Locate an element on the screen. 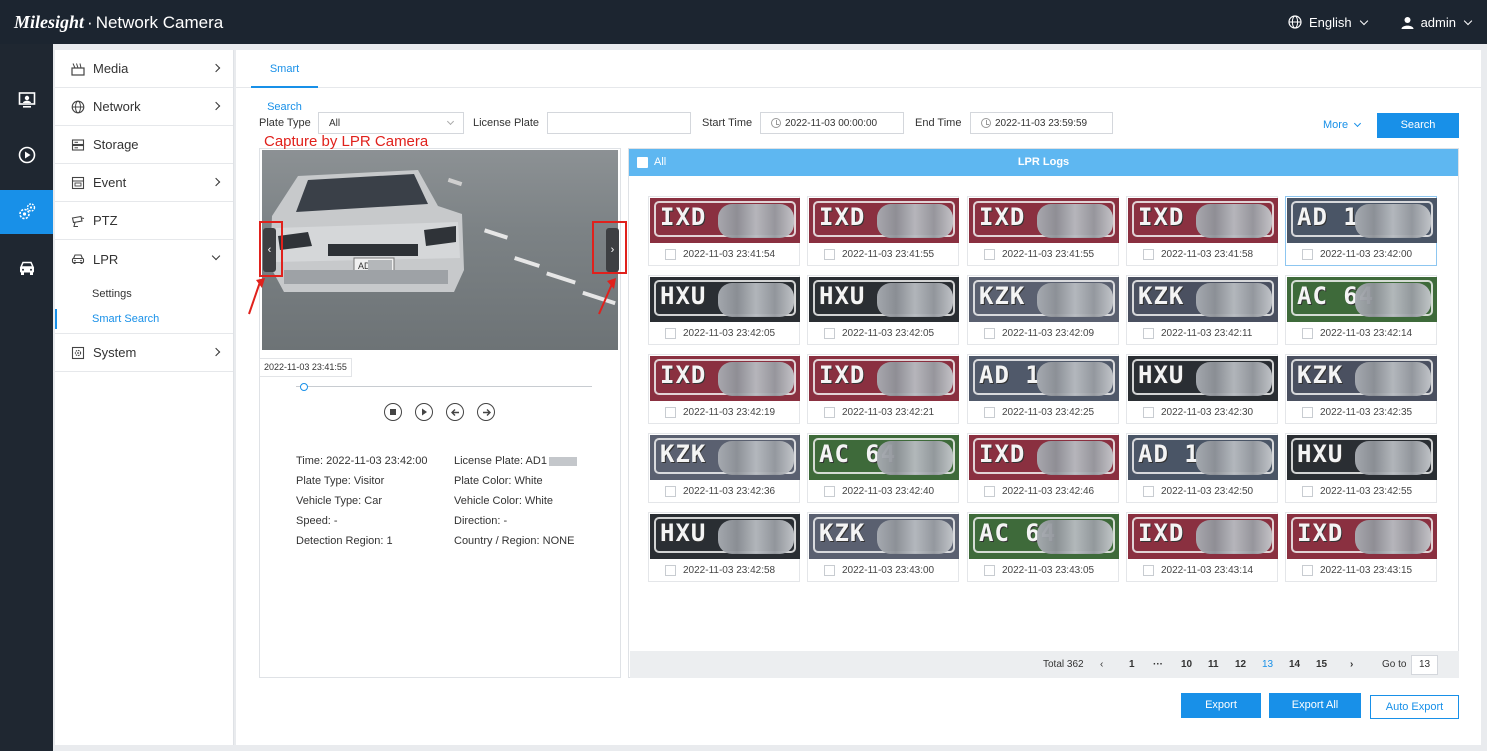  previous-frame-button is located at coordinates (455, 412).